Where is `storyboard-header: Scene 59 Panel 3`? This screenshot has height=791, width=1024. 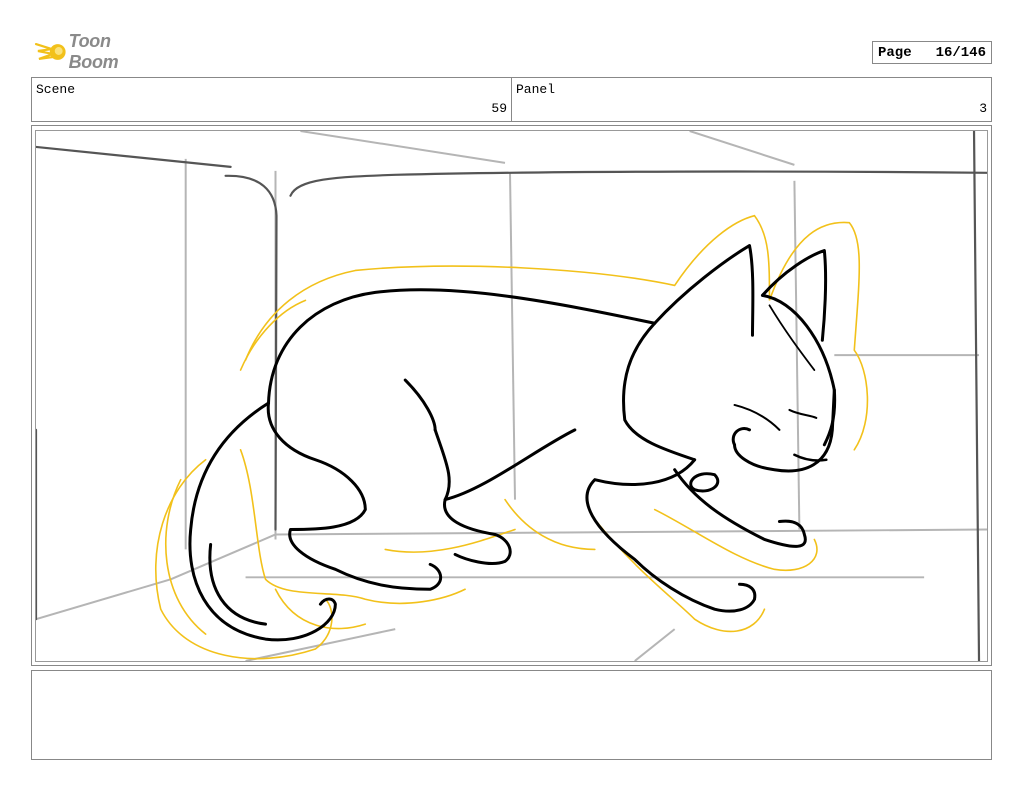
storyboard-header: Scene 59 Panel 3 is located at coordinates (511, 99).